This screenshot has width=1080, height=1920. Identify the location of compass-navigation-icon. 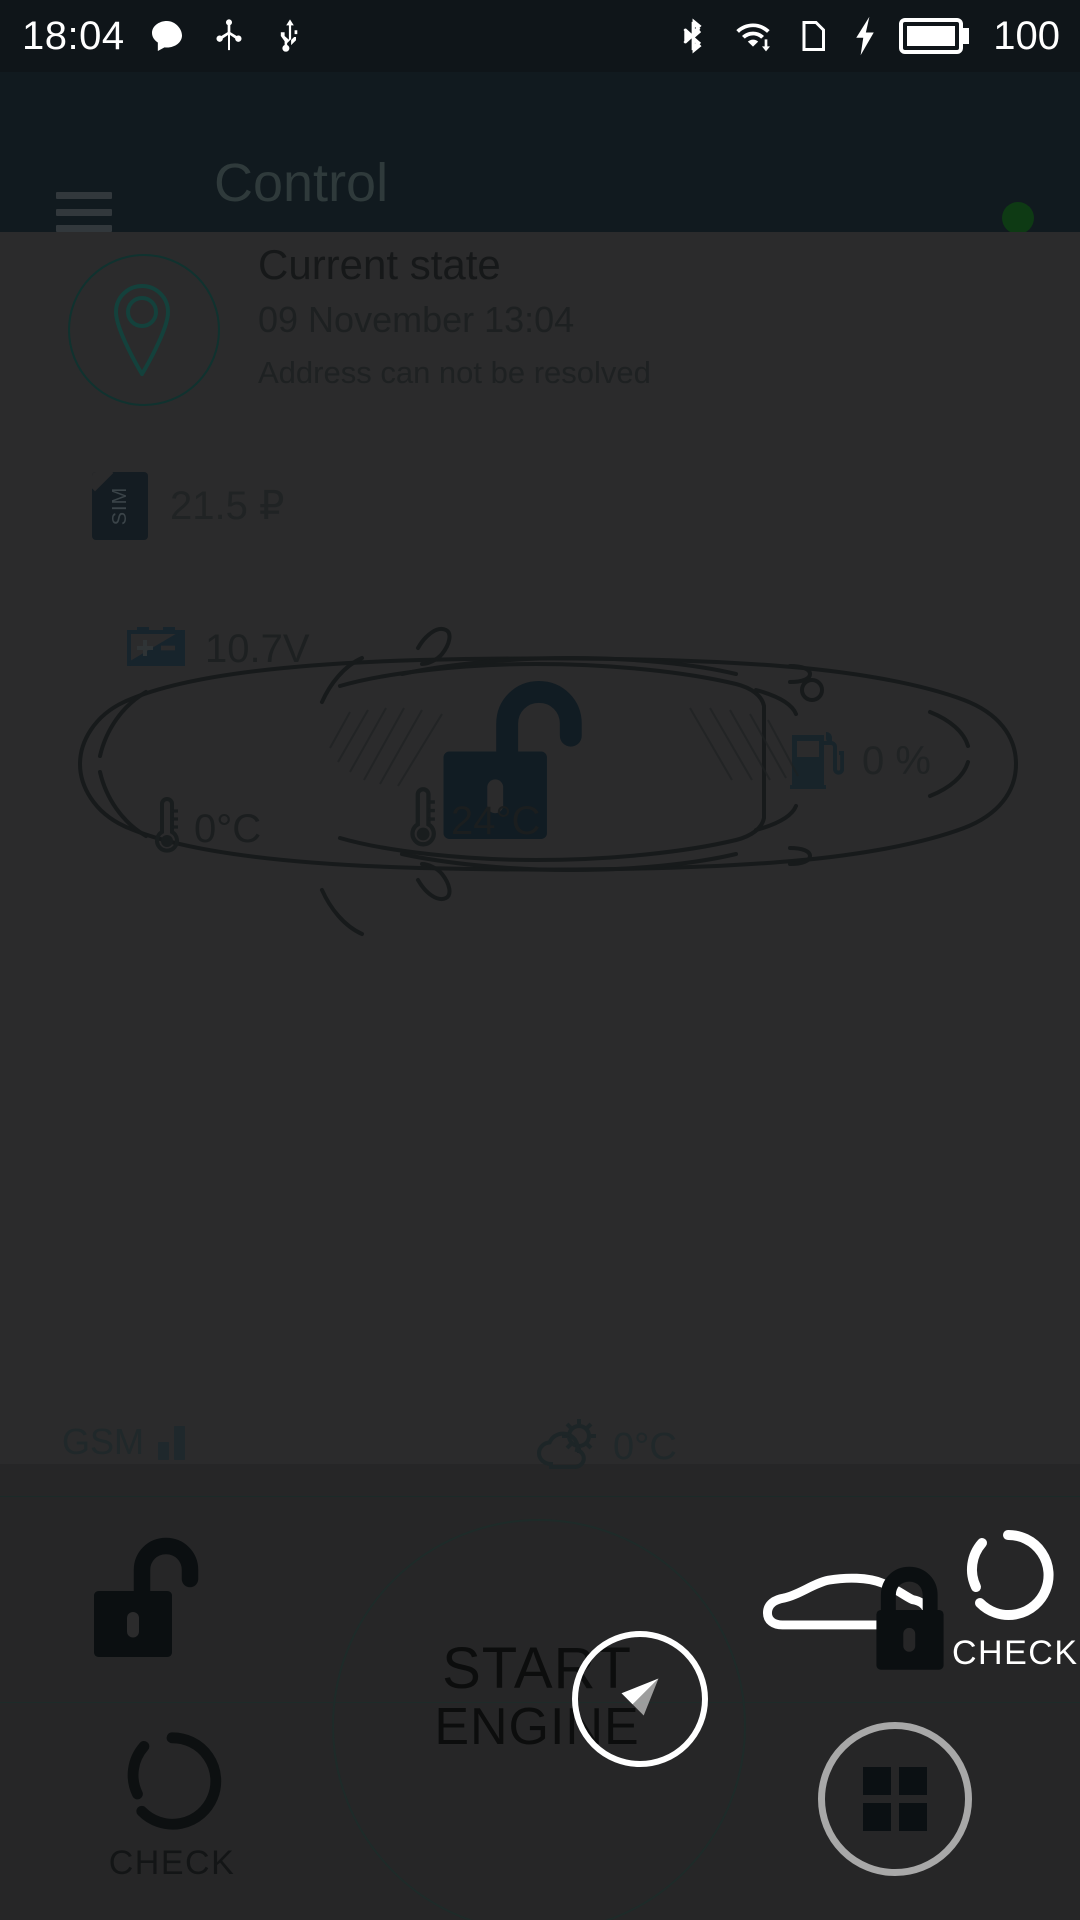
(640, 1699).